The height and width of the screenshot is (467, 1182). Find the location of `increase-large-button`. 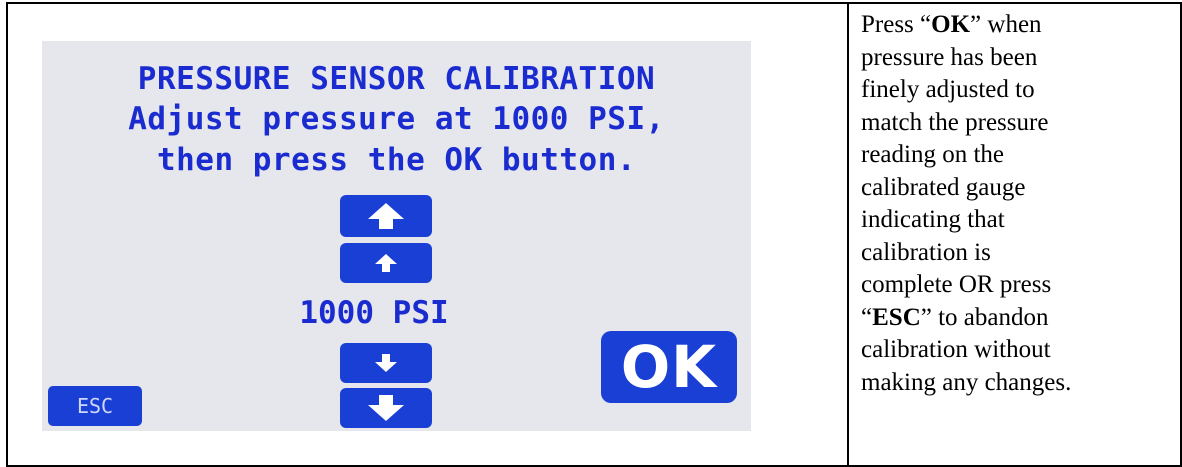

increase-large-button is located at coordinates (386, 216).